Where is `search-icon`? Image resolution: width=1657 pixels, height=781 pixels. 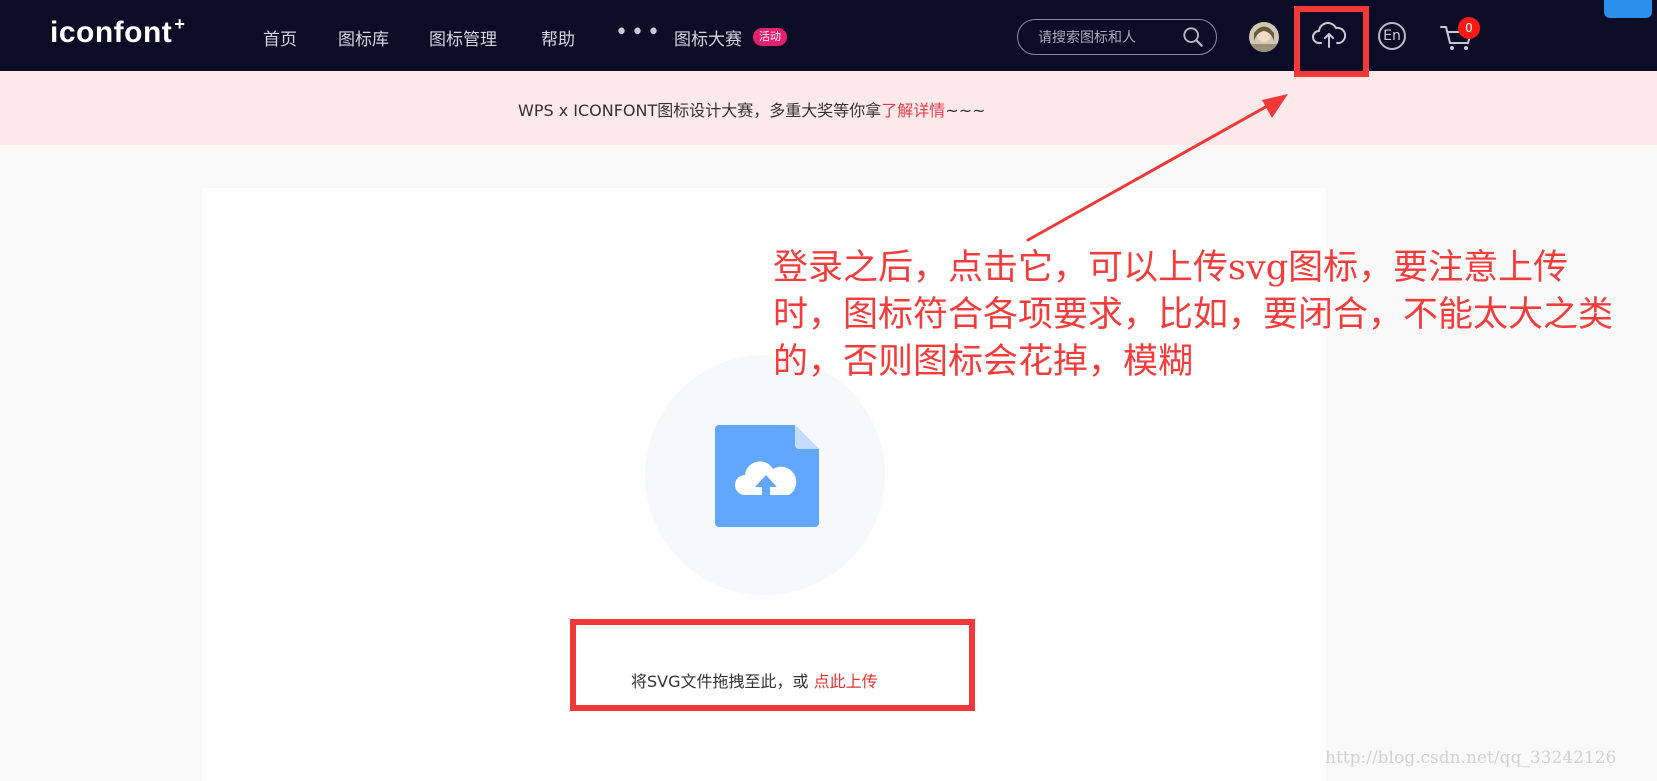
search-icon is located at coordinates (1193, 37).